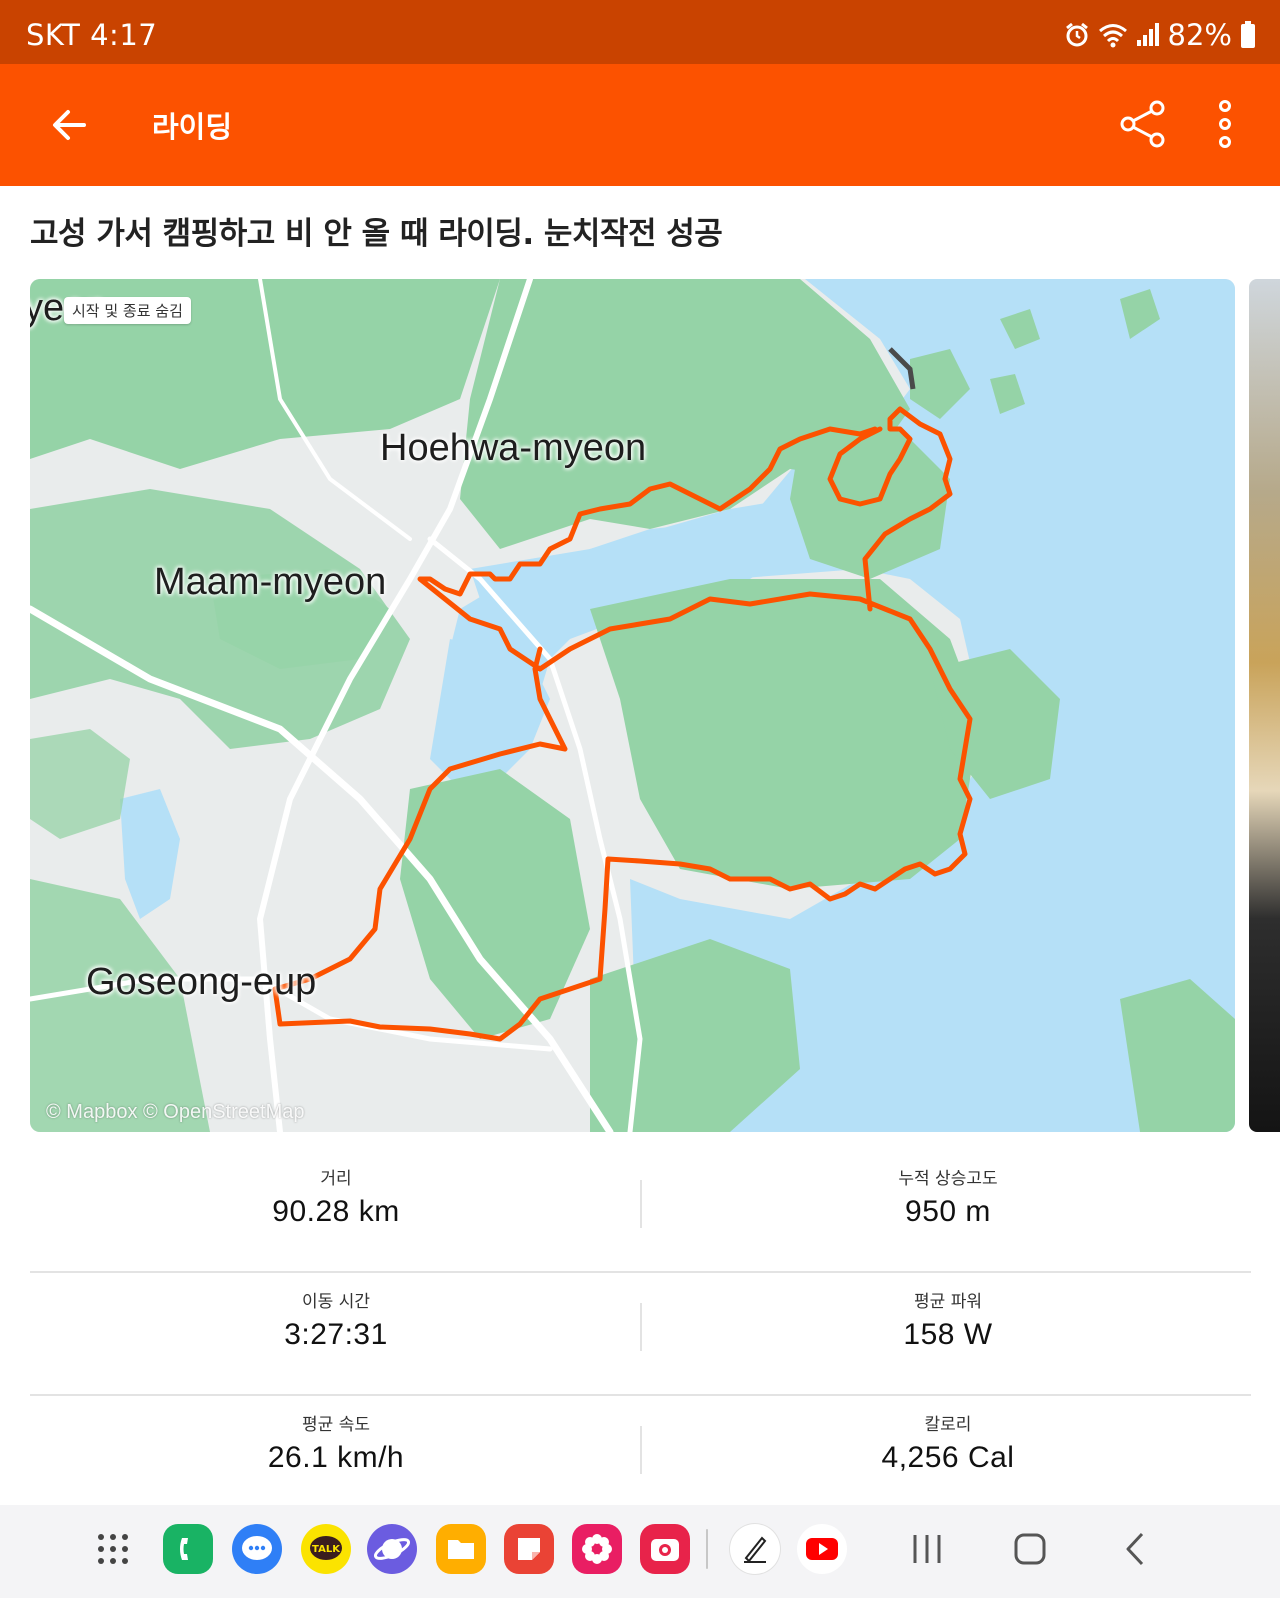 The image size is (1280, 1598). What do you see at coordinates (597, 1549) in the screenshot?
I see `gallery-app-icon` at bounding box center [597, 1549].